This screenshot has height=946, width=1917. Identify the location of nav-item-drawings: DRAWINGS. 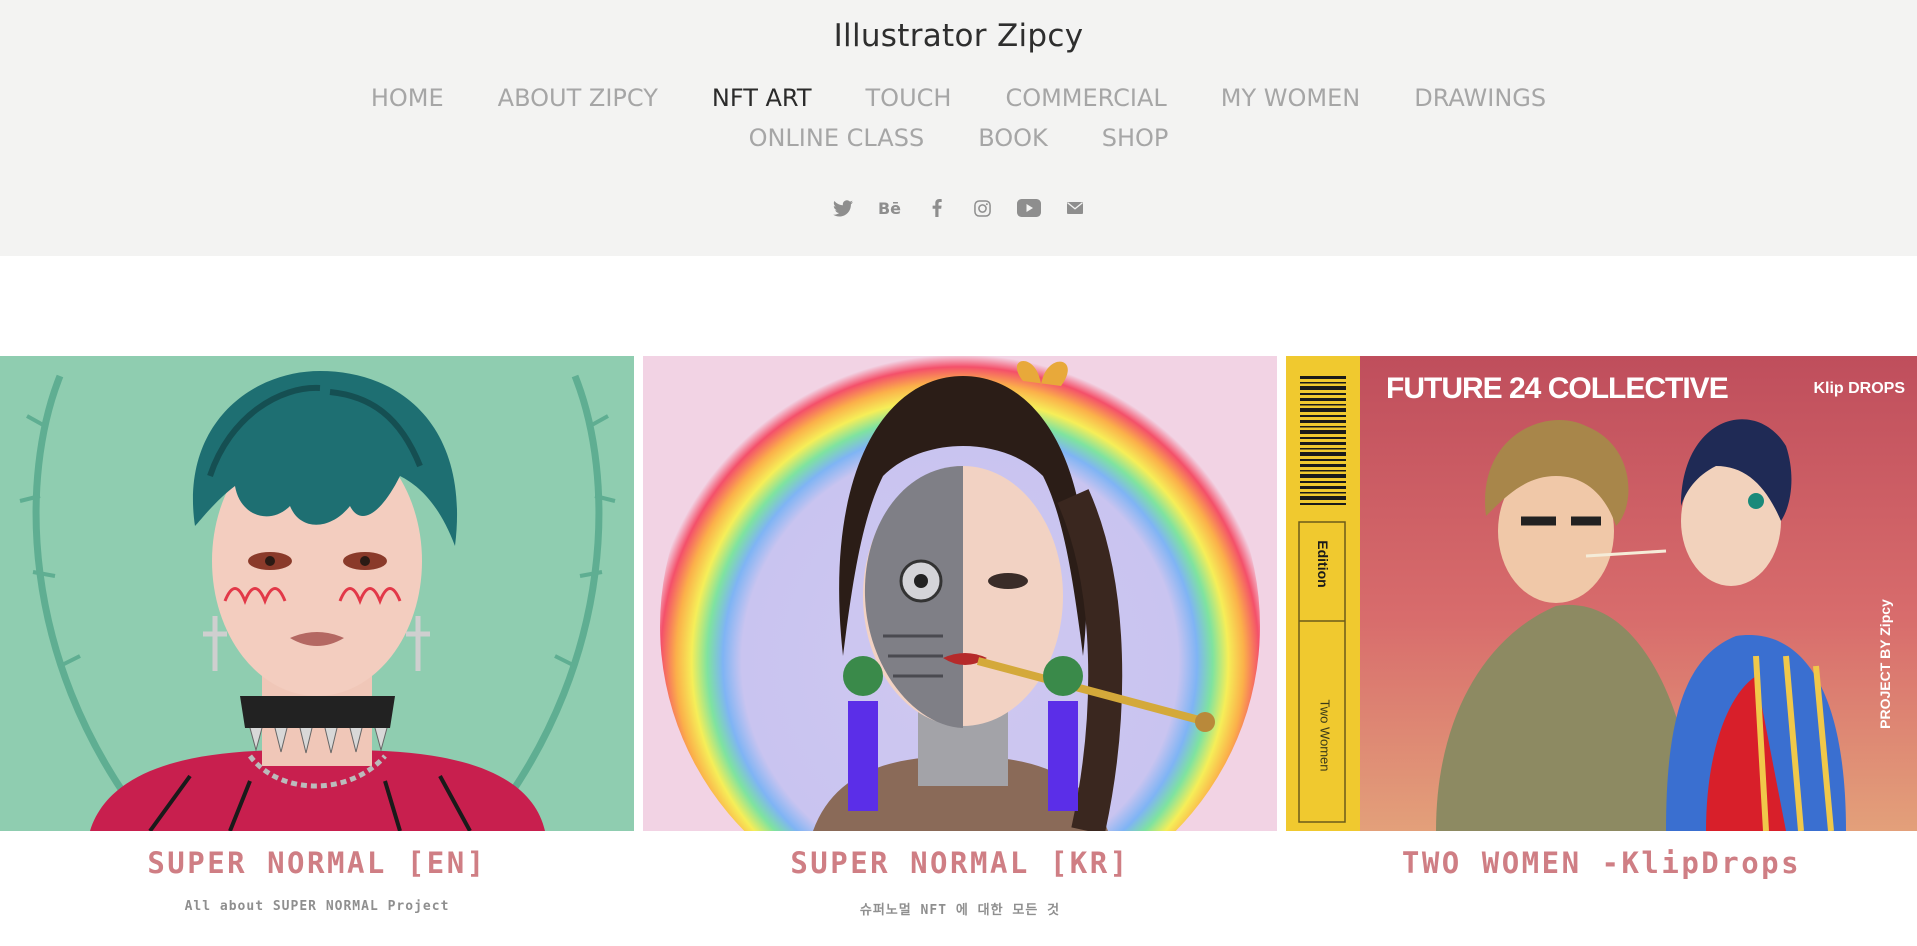
(1480, 98).